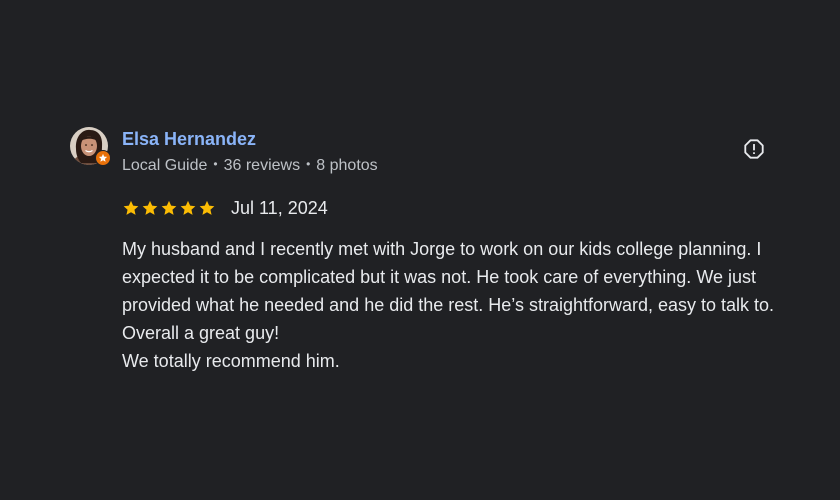  What do you see at coordinates (231, 361) in the screenshot?
I see `review-paragraph: We totally recommend him.` at bounding box center [231, 361].